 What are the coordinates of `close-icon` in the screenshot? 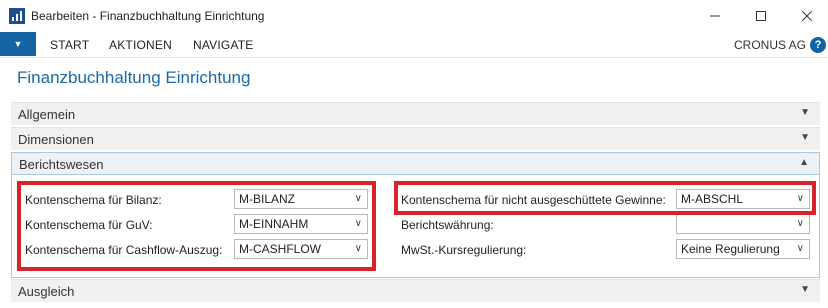 It's located at (806, 16).